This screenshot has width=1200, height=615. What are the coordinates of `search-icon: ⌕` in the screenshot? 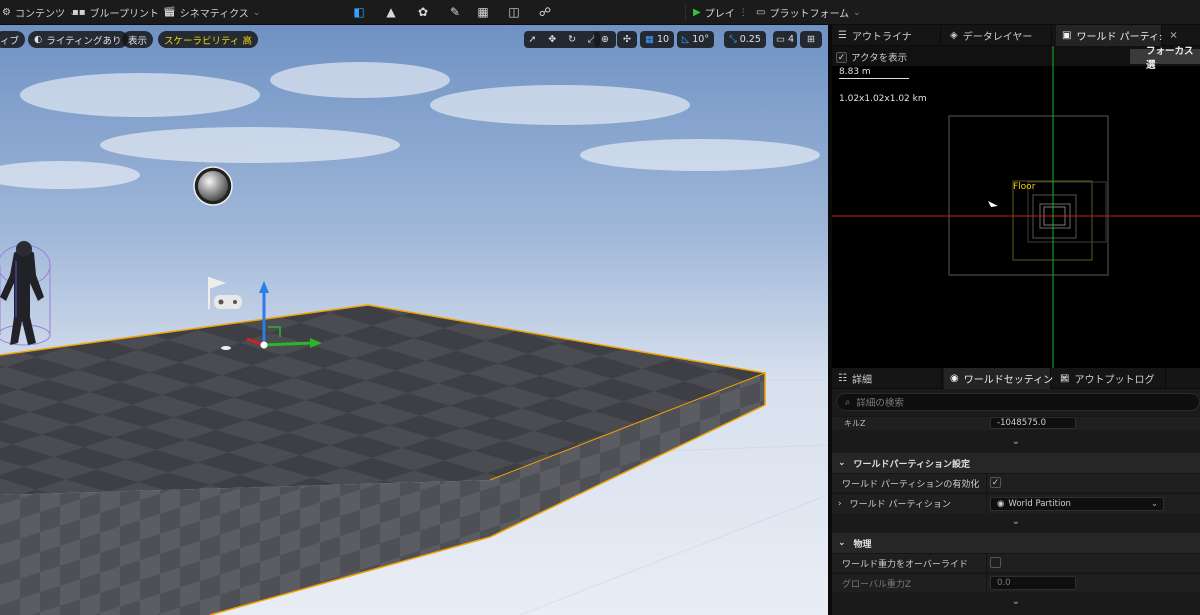 It's located at (848, 402).